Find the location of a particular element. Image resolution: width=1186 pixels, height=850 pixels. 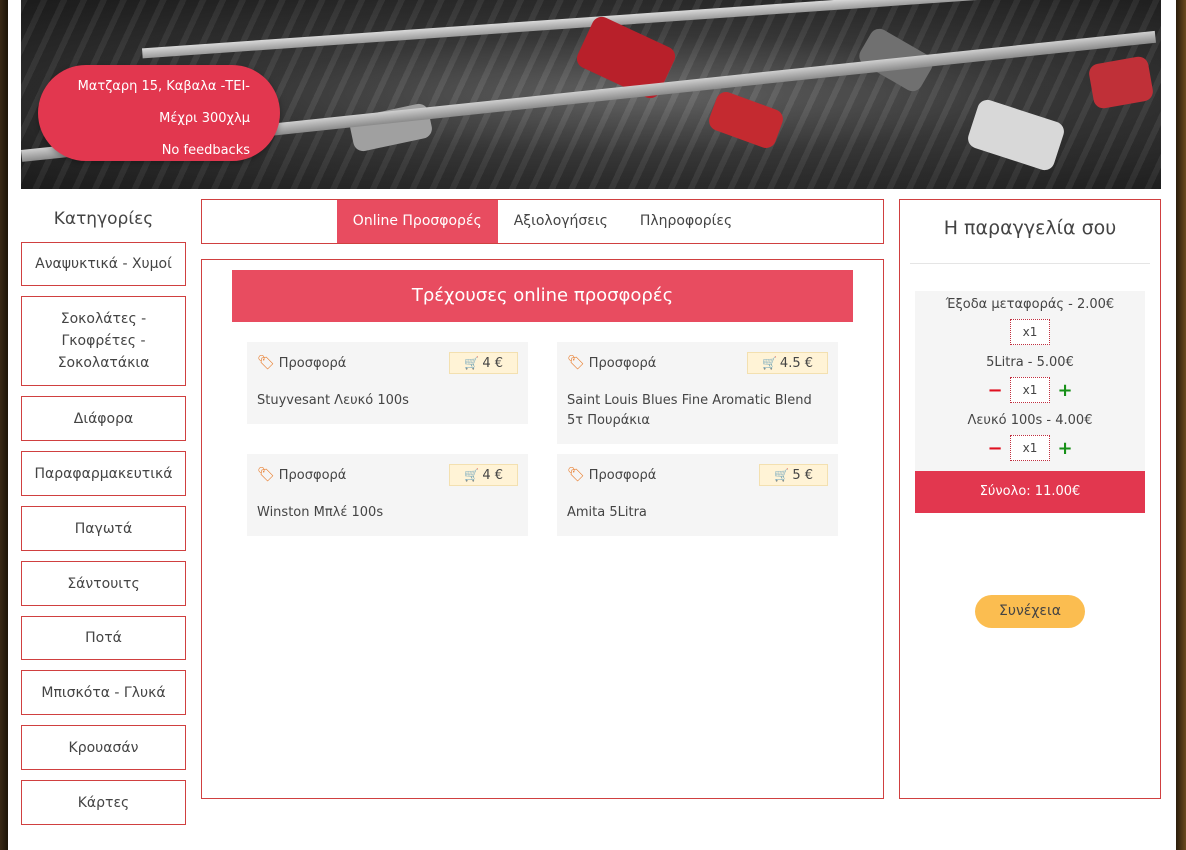

add-to-cart-price-button: 🛒 4.5 € is located at coordinates (787, 363).